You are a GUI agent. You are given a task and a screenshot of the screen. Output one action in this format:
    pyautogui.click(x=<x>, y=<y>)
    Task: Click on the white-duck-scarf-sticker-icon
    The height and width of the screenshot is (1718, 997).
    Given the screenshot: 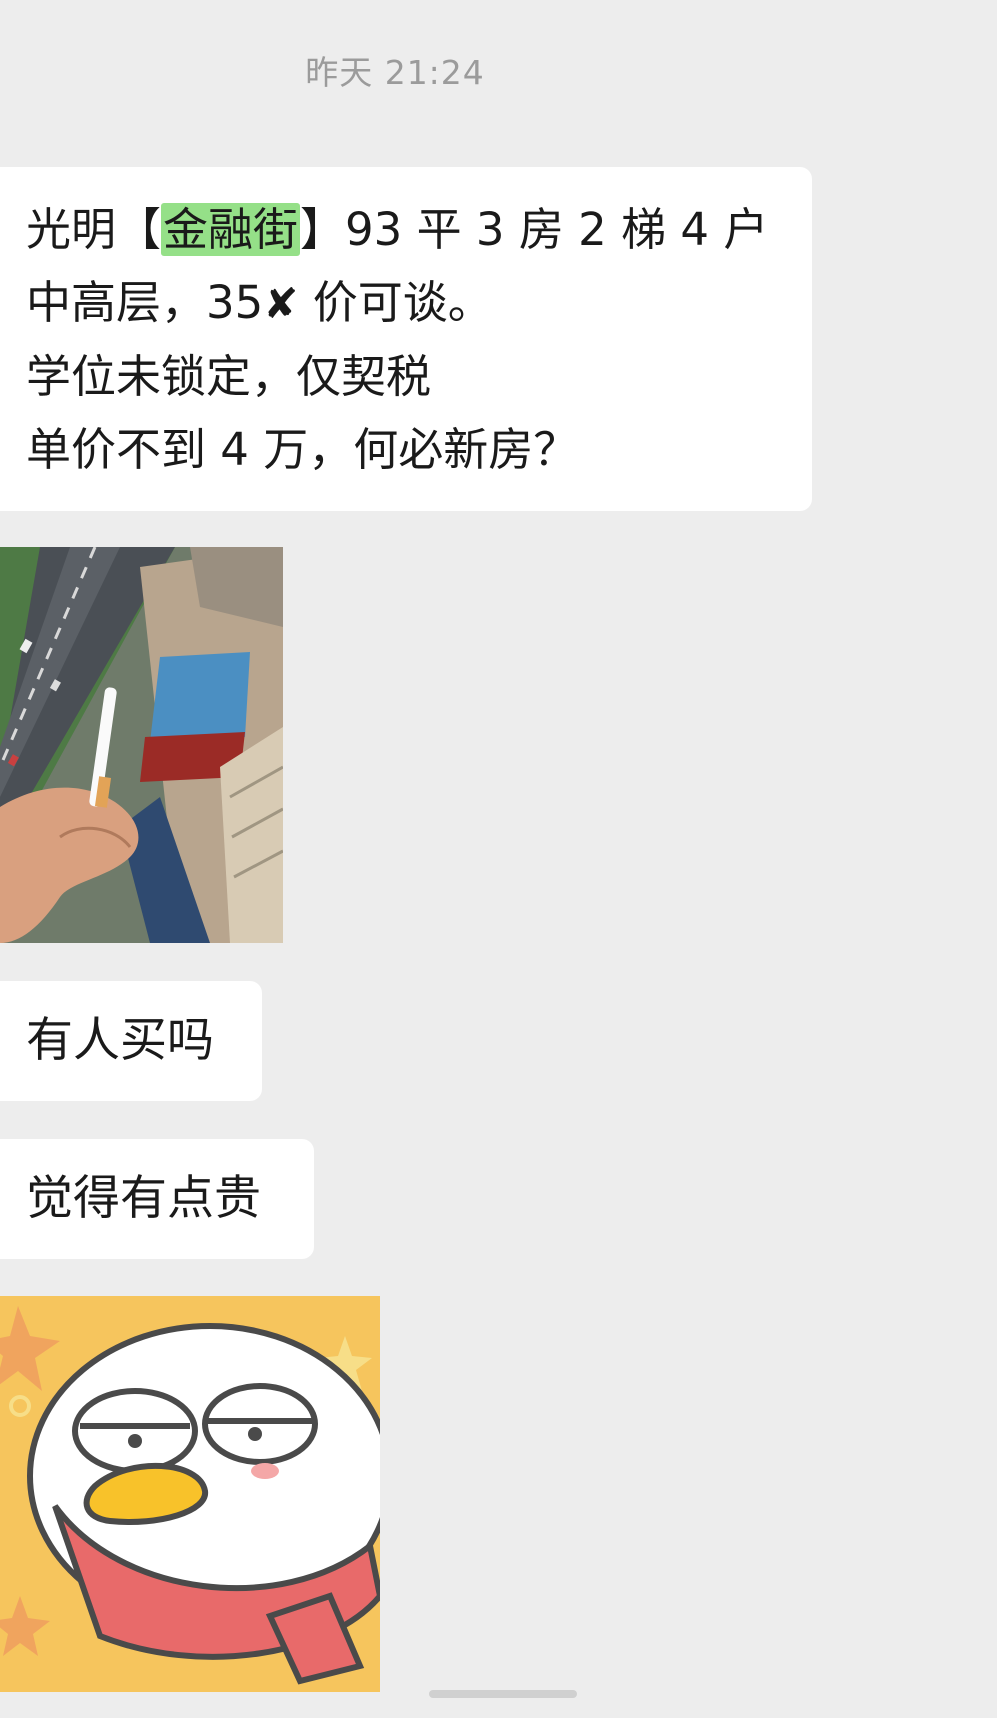 What is the action you would take?
    pyautogui.click(x=190, y=1494)
    